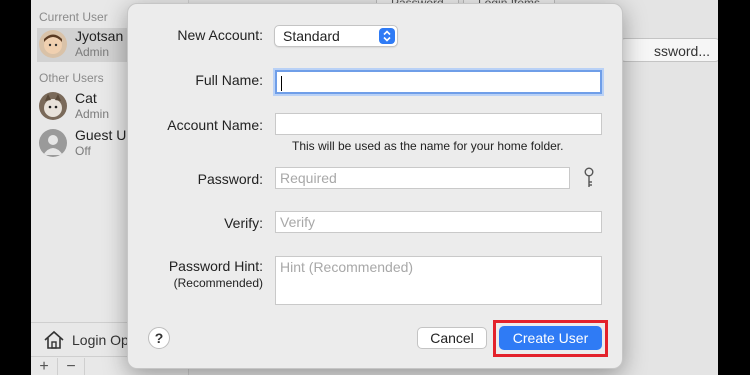 This screenshot has height=375, width=750. Describe the element at coordinates (438, 124) in the screenshot. I see `account-name-field` at that location.